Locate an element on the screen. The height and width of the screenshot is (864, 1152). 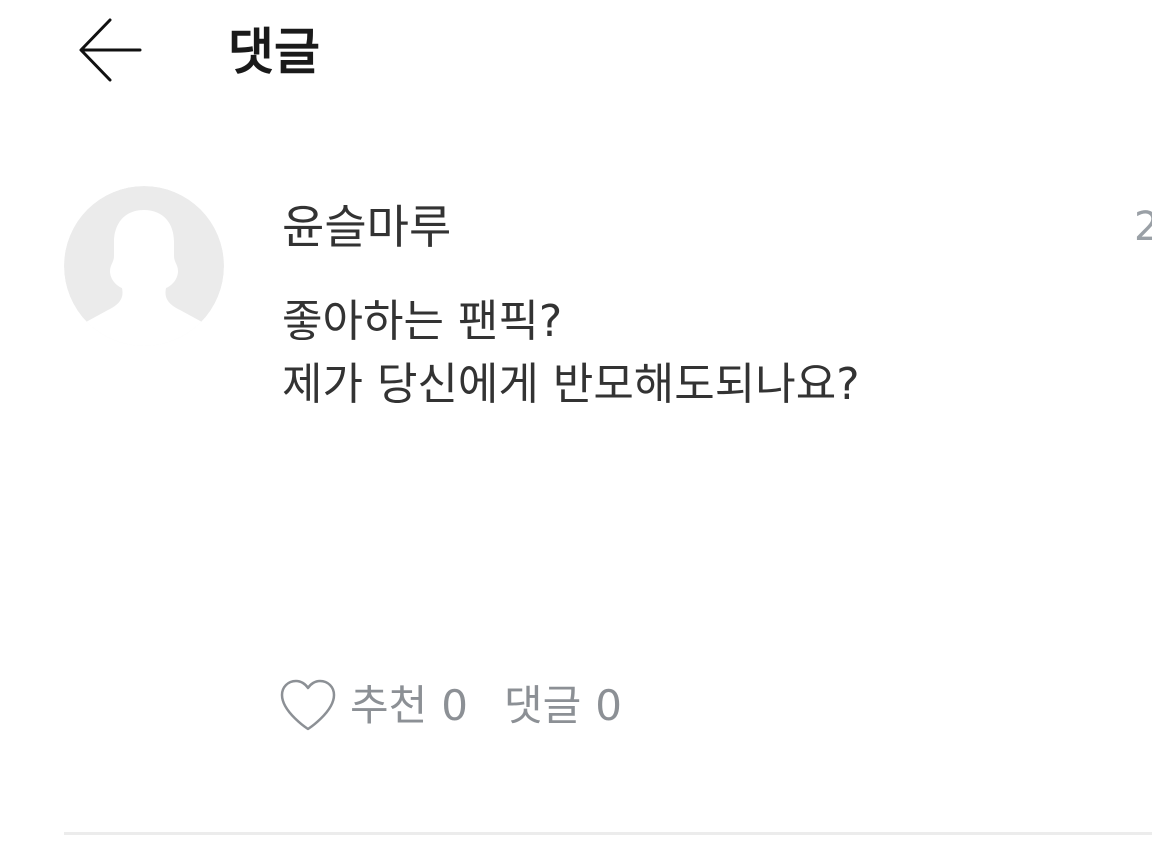
app-header: 댓글 is located at coordinates (576, 55).